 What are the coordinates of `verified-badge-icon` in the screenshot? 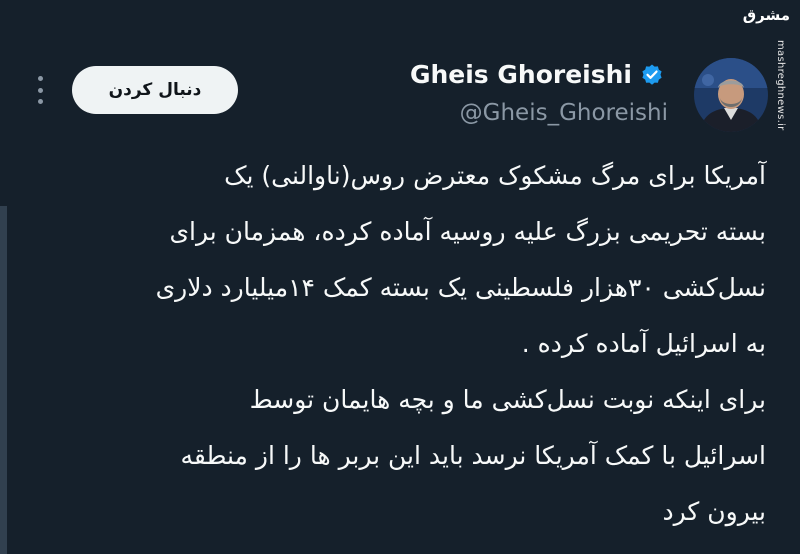 It's located at (652, 75).